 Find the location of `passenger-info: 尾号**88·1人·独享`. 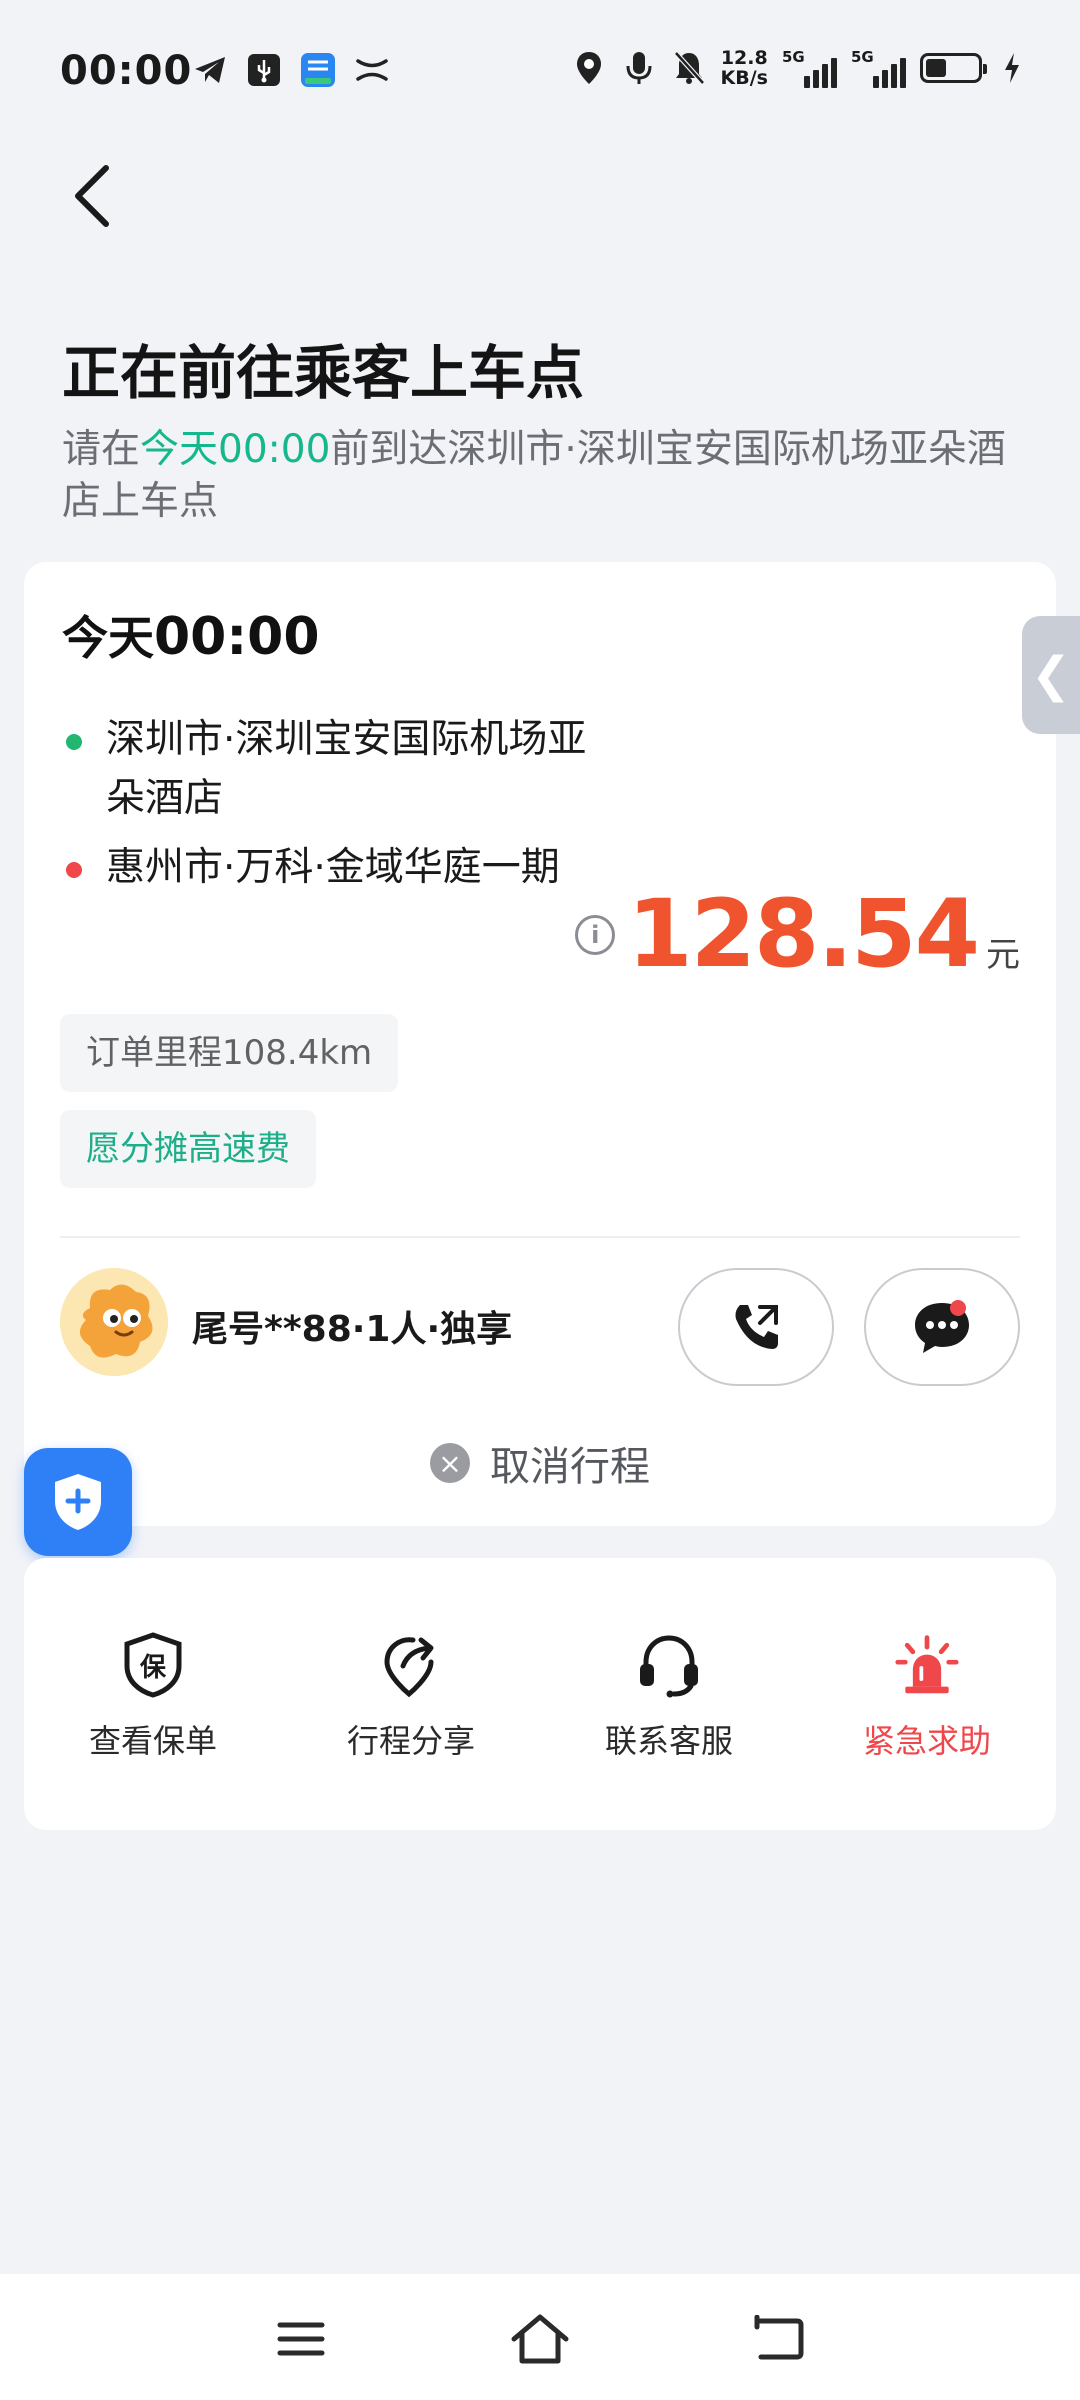

passenger-info: 尾号**88·1人·独享 is located at coordinates (352, 1329).